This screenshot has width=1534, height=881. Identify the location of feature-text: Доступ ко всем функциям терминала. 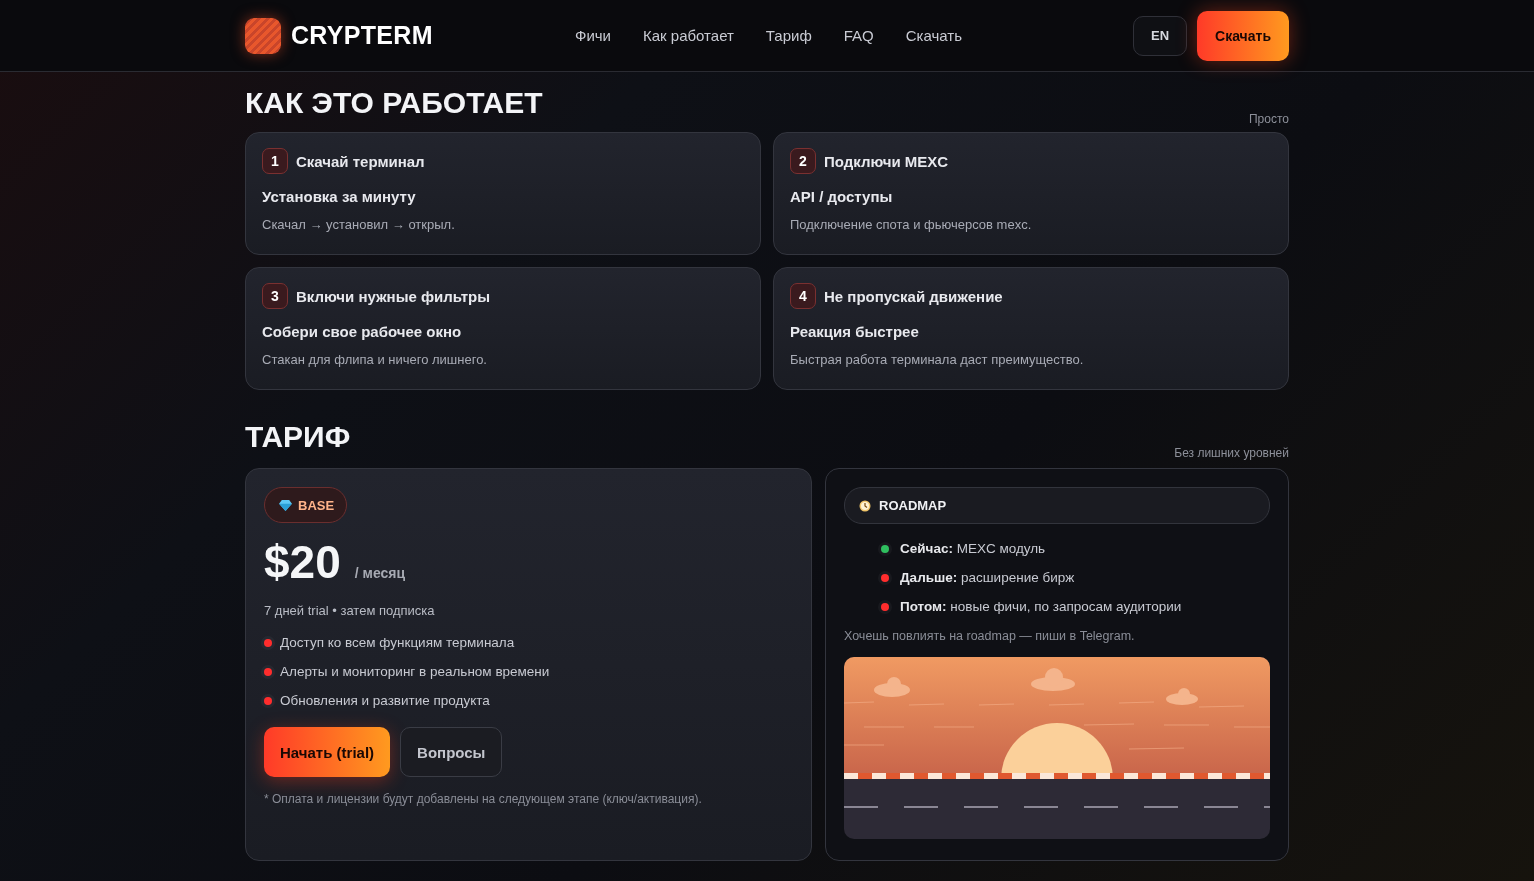
(397, 642).